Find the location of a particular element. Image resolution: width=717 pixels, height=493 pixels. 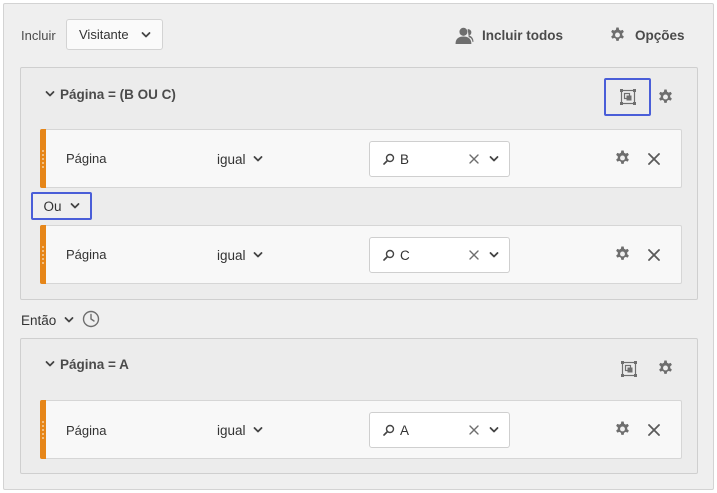

container-1-settings-button is located at coordinates (665, 97).